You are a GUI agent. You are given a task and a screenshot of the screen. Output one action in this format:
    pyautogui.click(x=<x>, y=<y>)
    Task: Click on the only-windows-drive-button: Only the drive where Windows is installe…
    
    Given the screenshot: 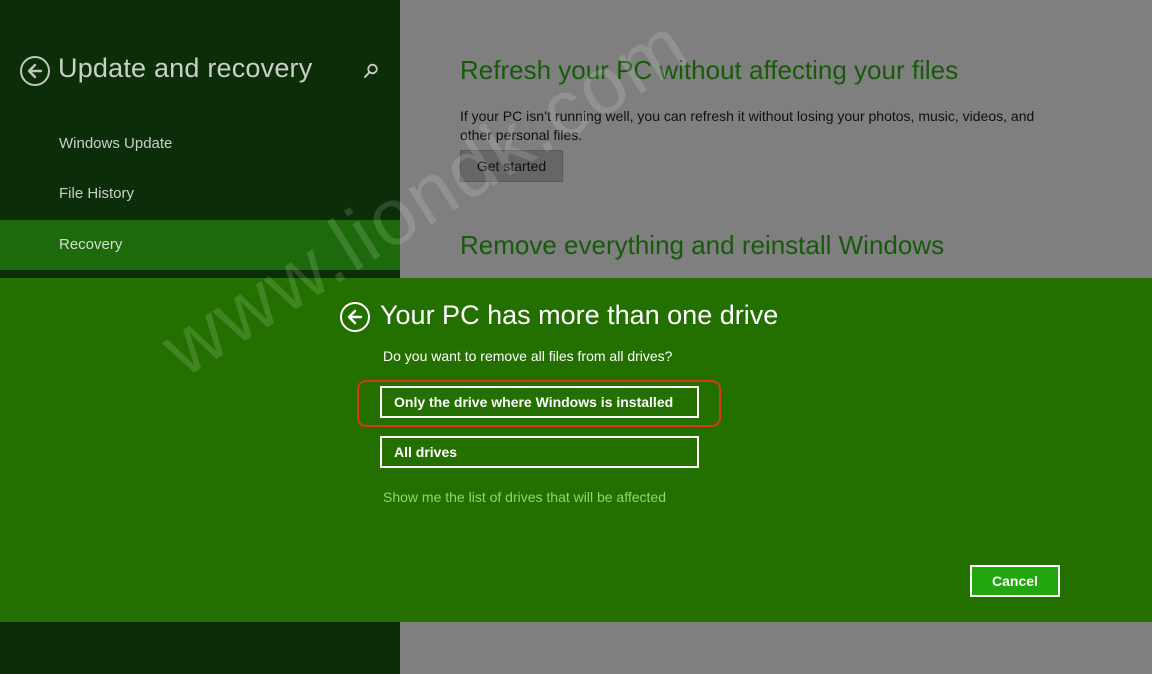 What is the action you would take?
    pyautogui.click(x=539, y=402)
    